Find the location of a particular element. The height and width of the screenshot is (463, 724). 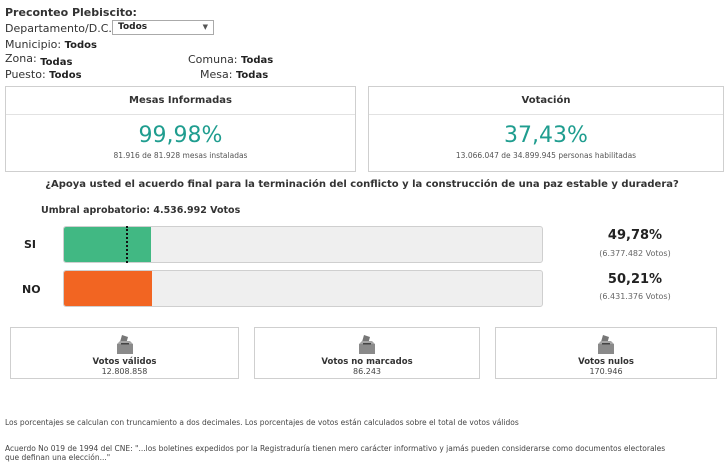

comuna-filter: Comuna: Todas is located at coordinates (230, 59).